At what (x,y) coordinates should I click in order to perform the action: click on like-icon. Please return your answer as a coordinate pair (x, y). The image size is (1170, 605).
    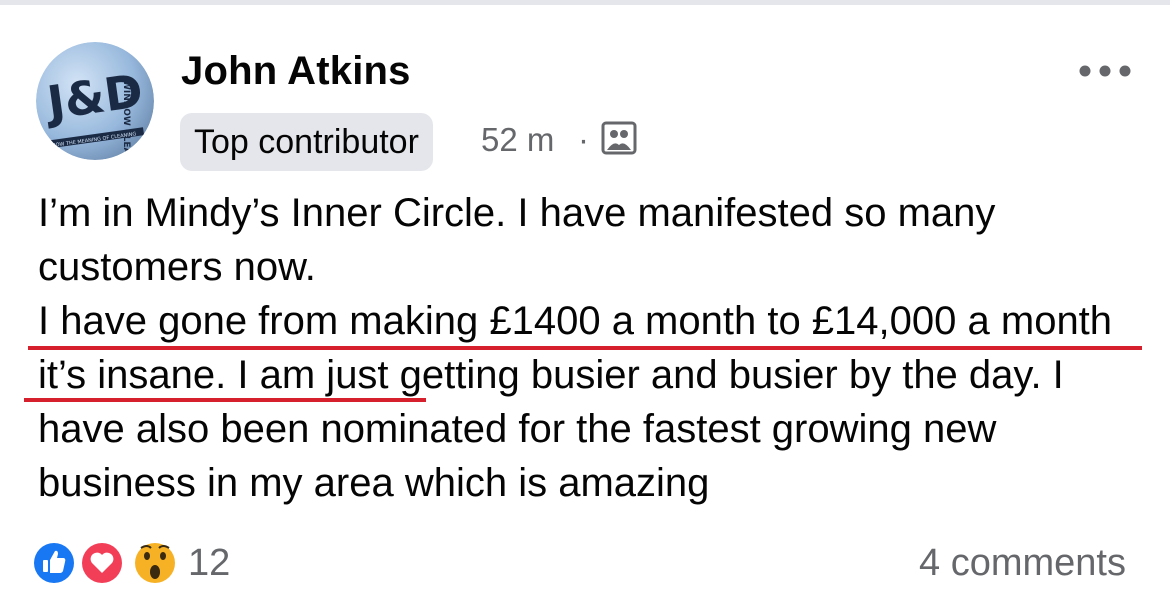
    Looking at the image, I should click on (54, 563).